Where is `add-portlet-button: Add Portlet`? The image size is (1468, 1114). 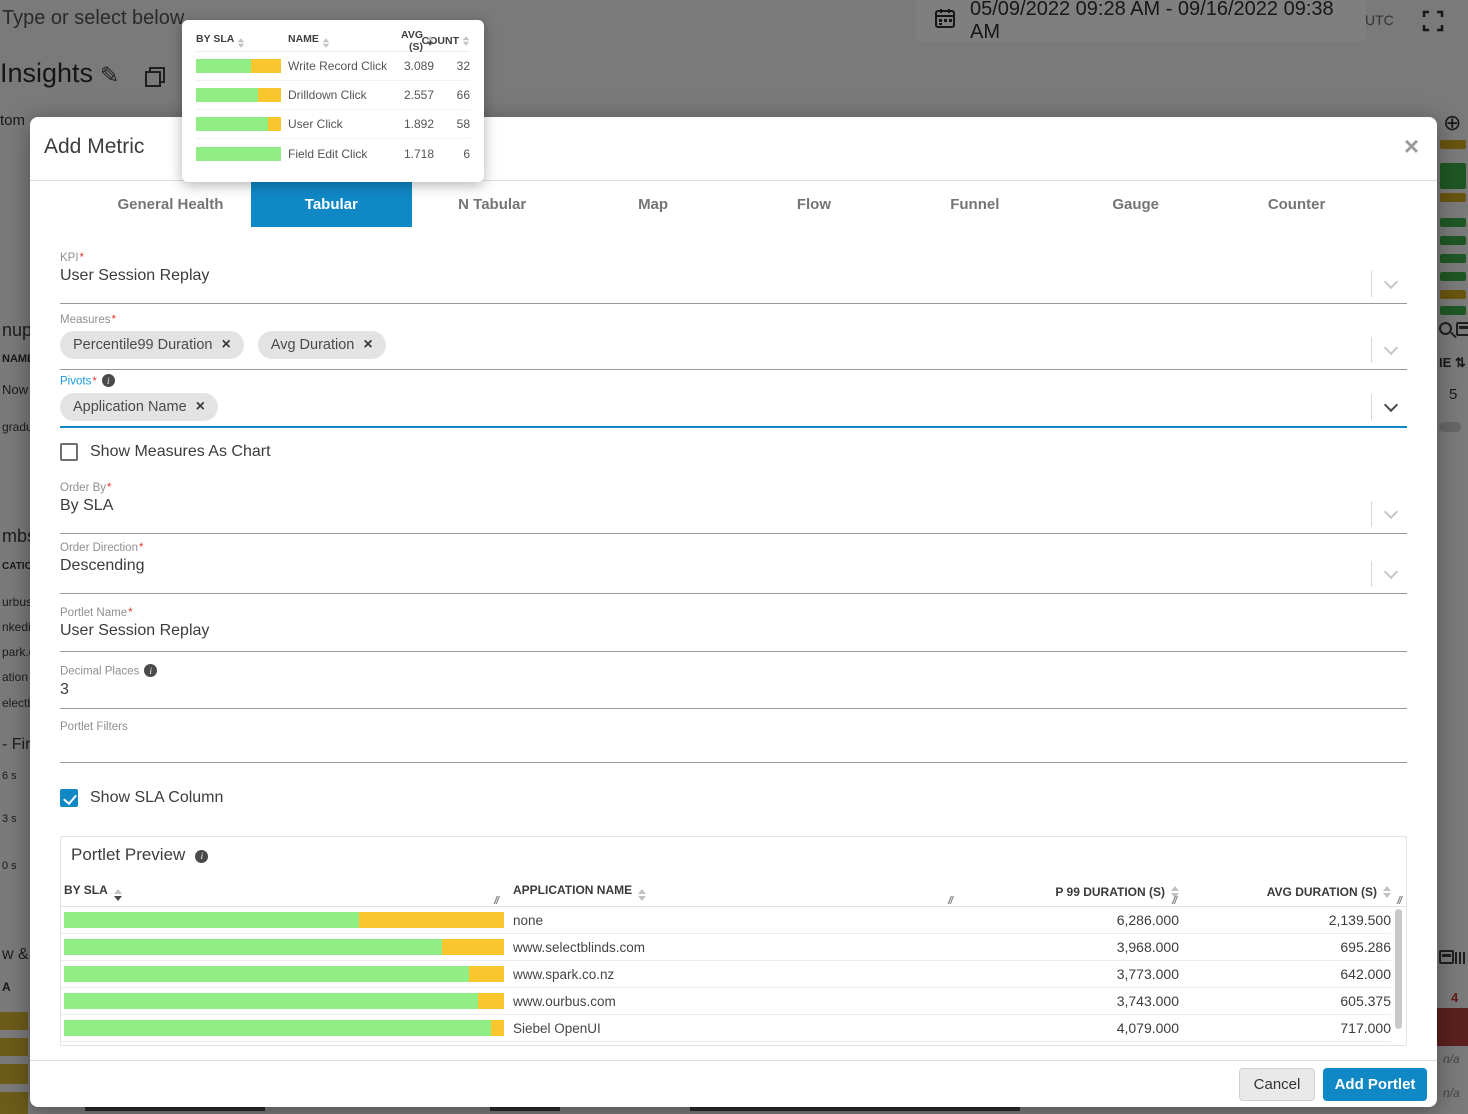
add-portlet-button: Add Portlet is located at coordinates (1375, 1084).